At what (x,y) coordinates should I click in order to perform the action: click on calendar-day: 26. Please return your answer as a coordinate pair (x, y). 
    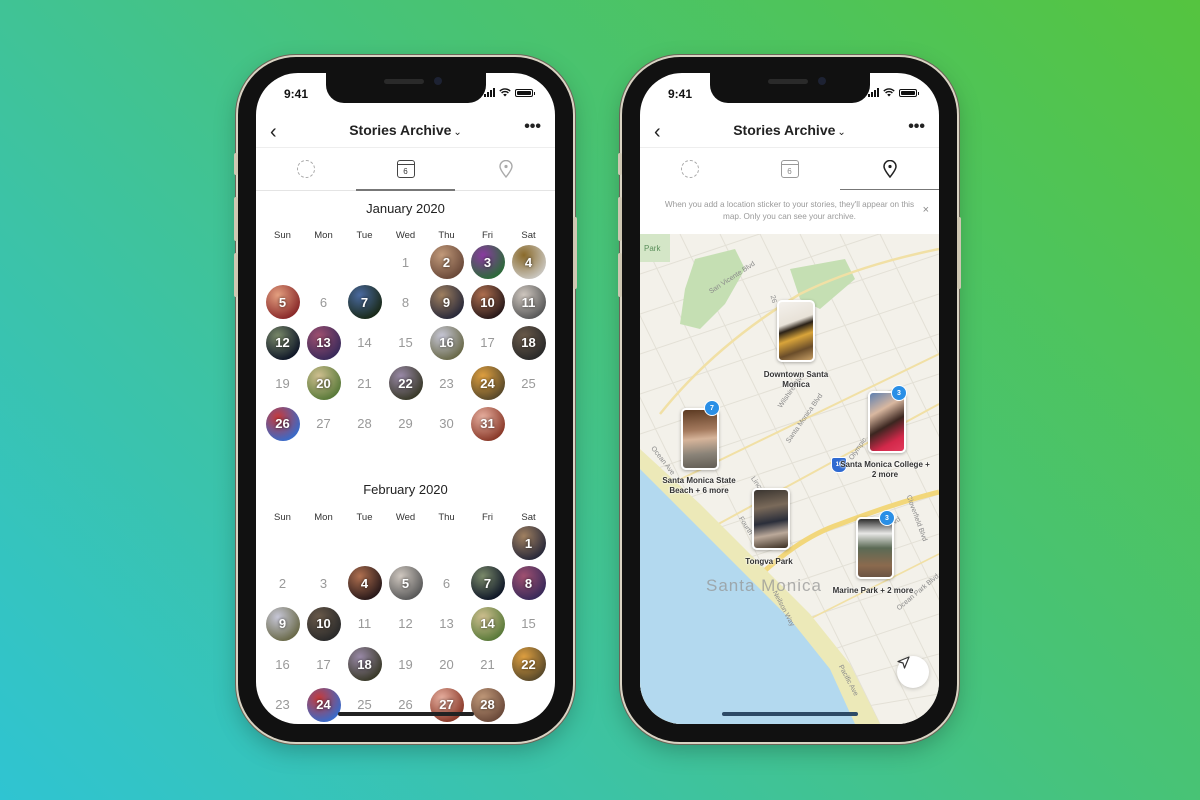
    Looking at the image, I should click on (406, 705).